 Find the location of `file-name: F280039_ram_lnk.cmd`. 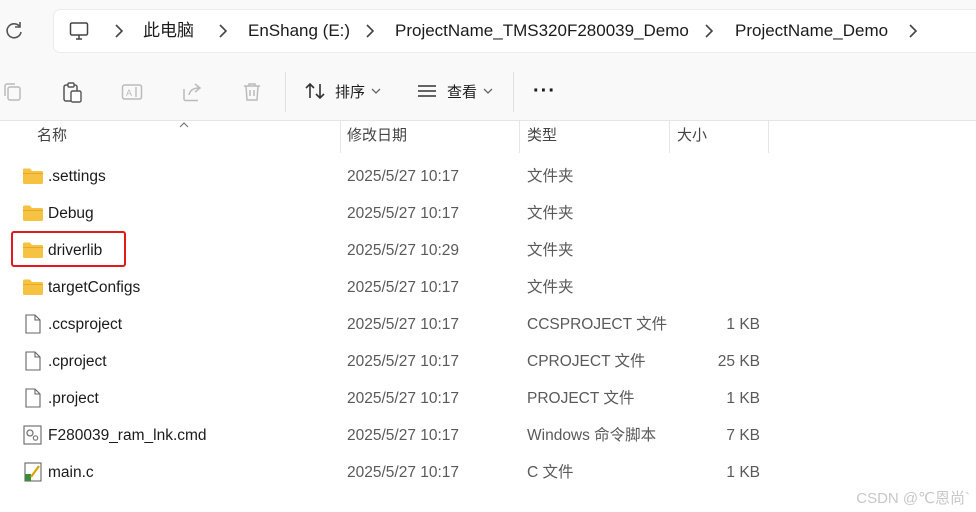

file-name: F280039_ram_lnk.cmd is located at coordinates (127, 435).